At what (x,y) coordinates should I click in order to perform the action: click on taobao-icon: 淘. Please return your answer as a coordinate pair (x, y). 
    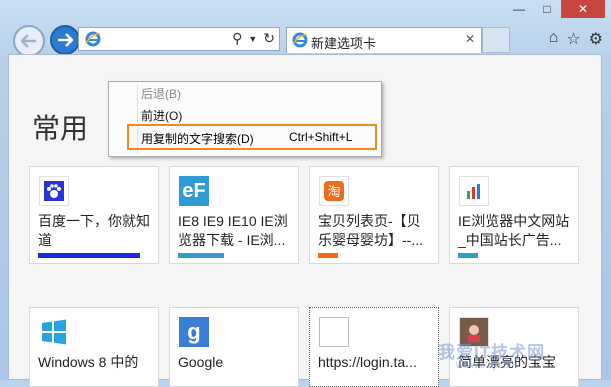
    Looking at the image, I should click on (334, 191).